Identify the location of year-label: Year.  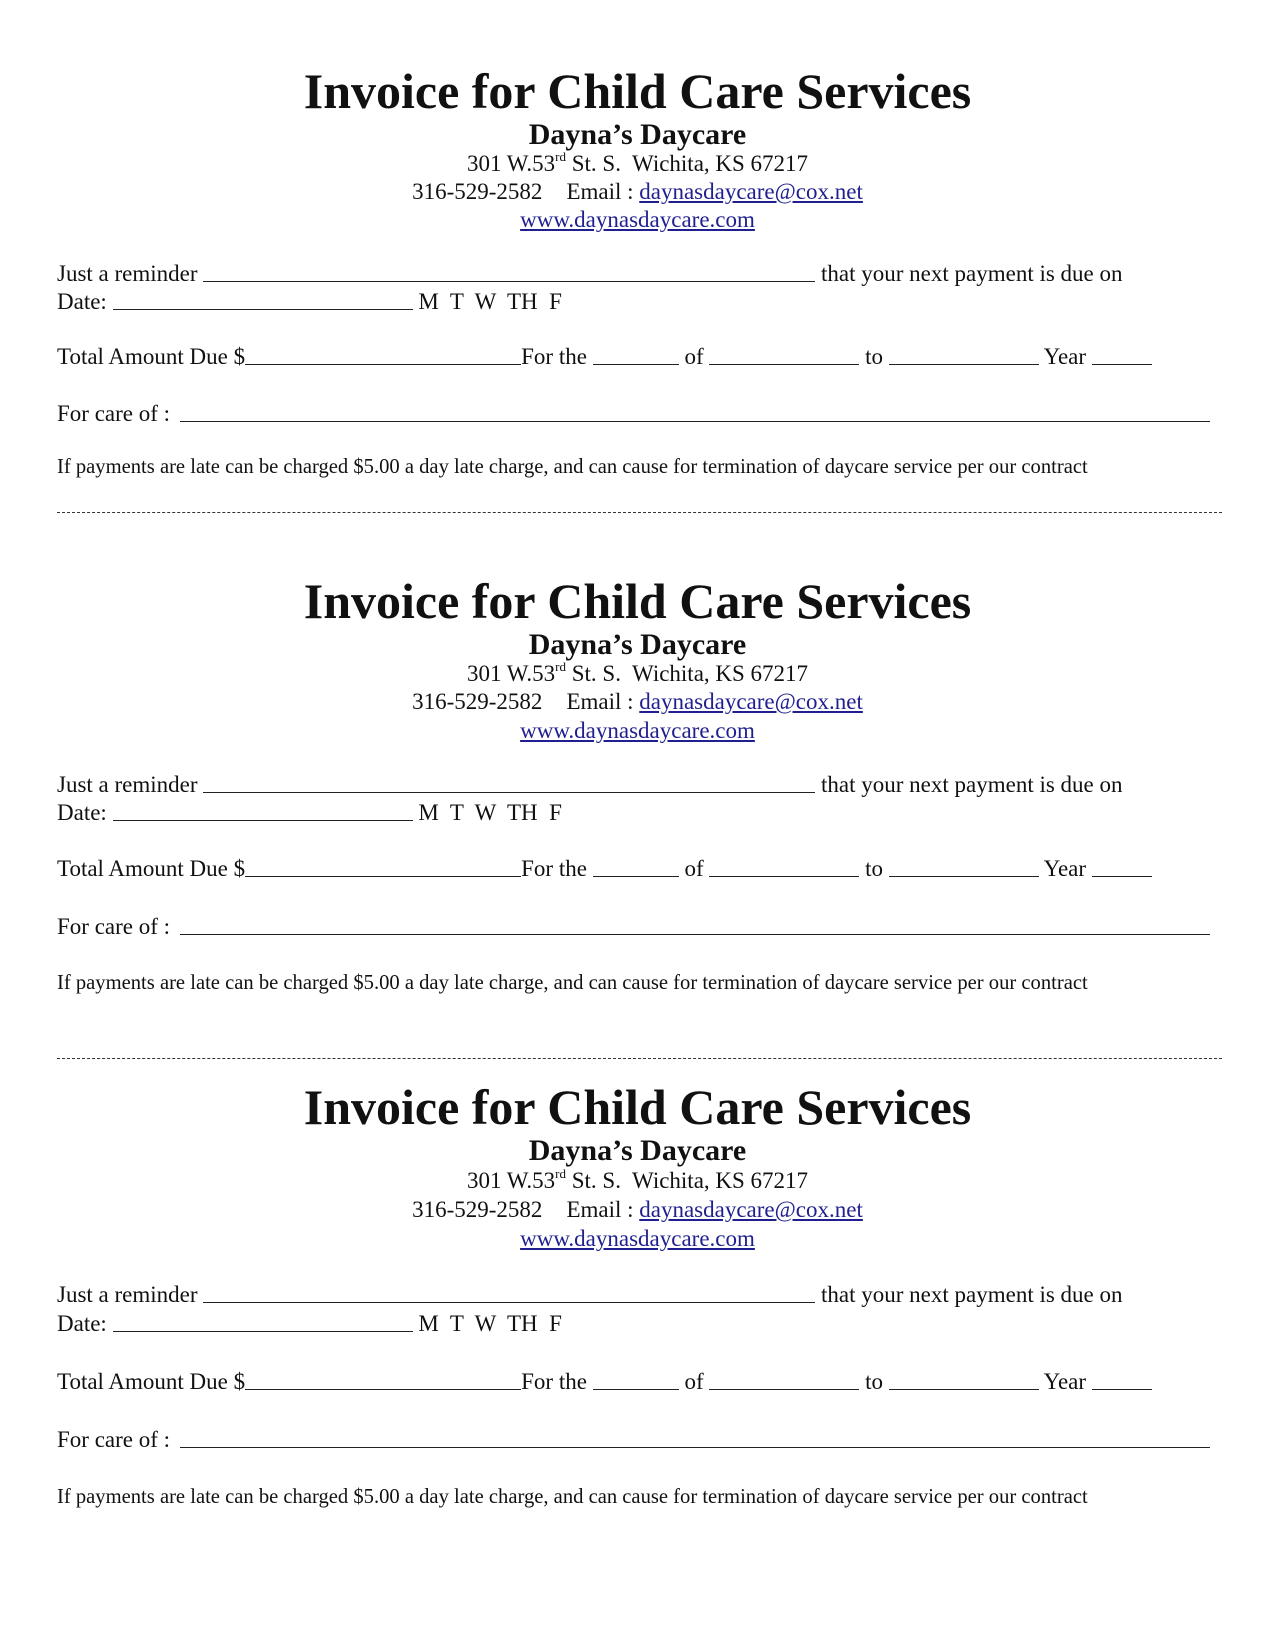
(1065, 868).